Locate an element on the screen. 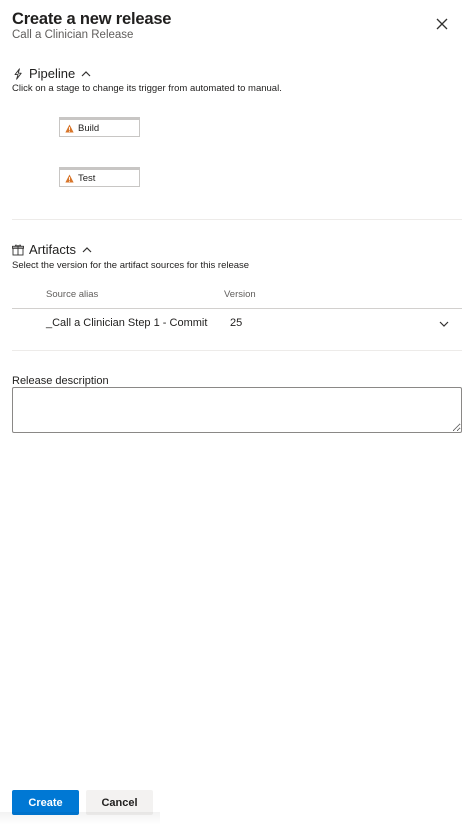 The image size is (474, 825). page-title: Create a new release is located at coordinates (92, 19).